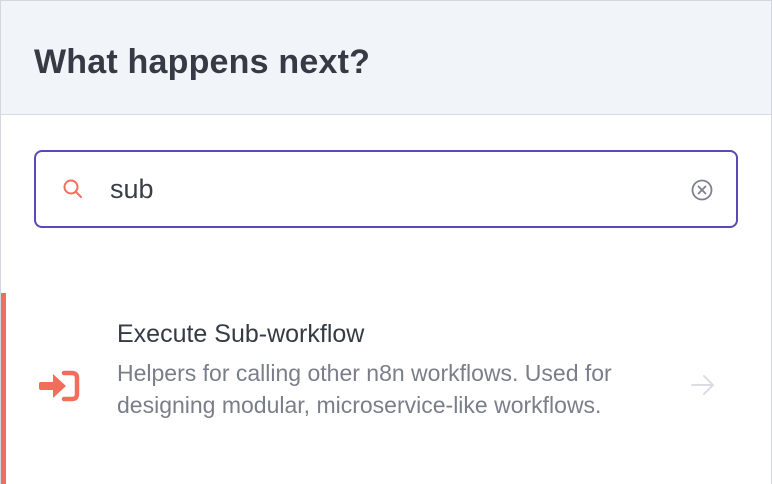 The image size is (772, 484). Describe the element at coordinates (702, 190) in the screenshot. I see `clear-search-icon` at that location.